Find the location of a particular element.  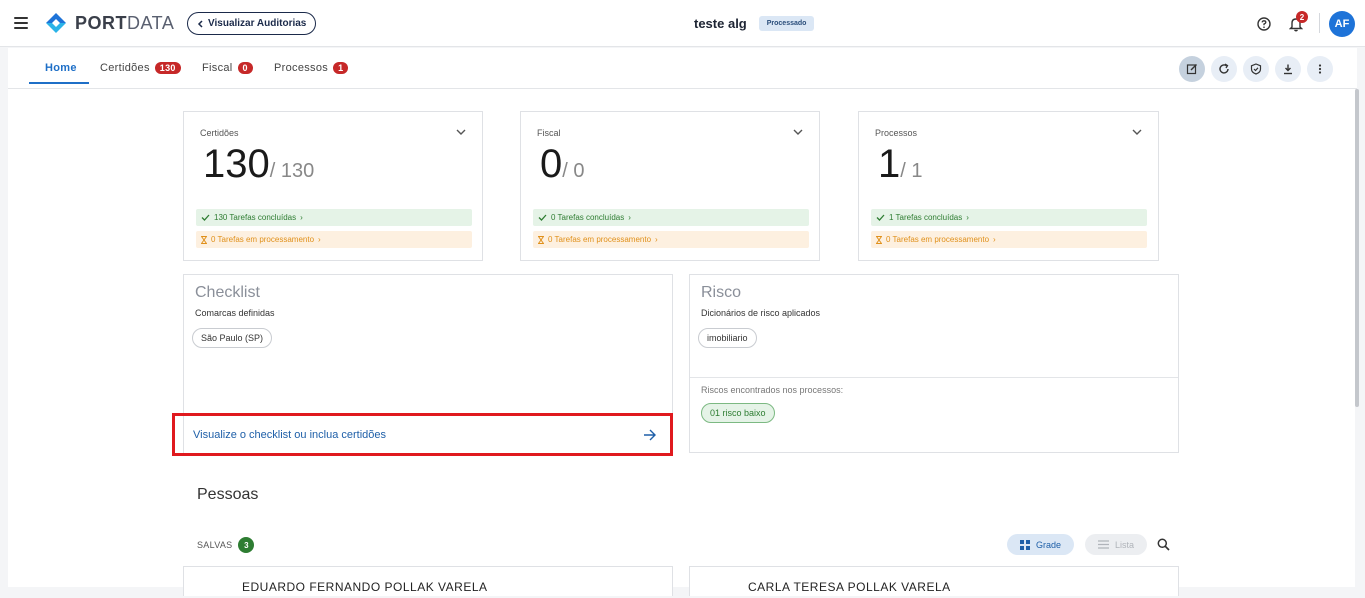

comarca-chip: São Paulo (SP) is located at coordinates (232, 338).